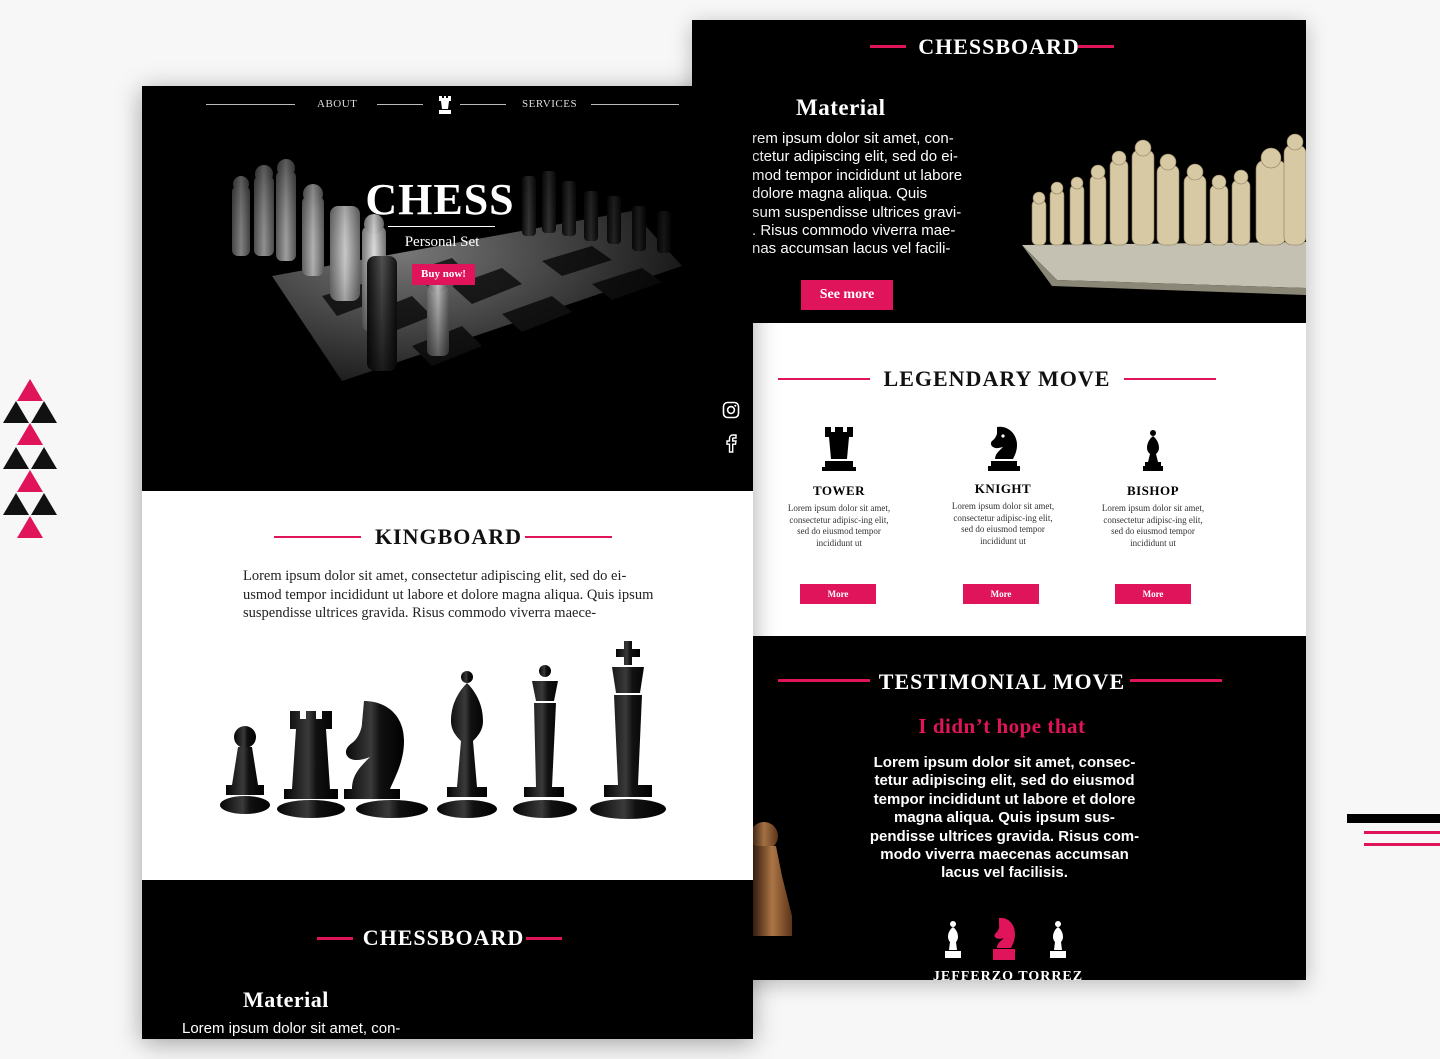 The height and width of the screenshot is (1059, 1440). Describe the element at coordinates (1153, 490) in the screenshot. I see `item-name: BISHOP` at that location.